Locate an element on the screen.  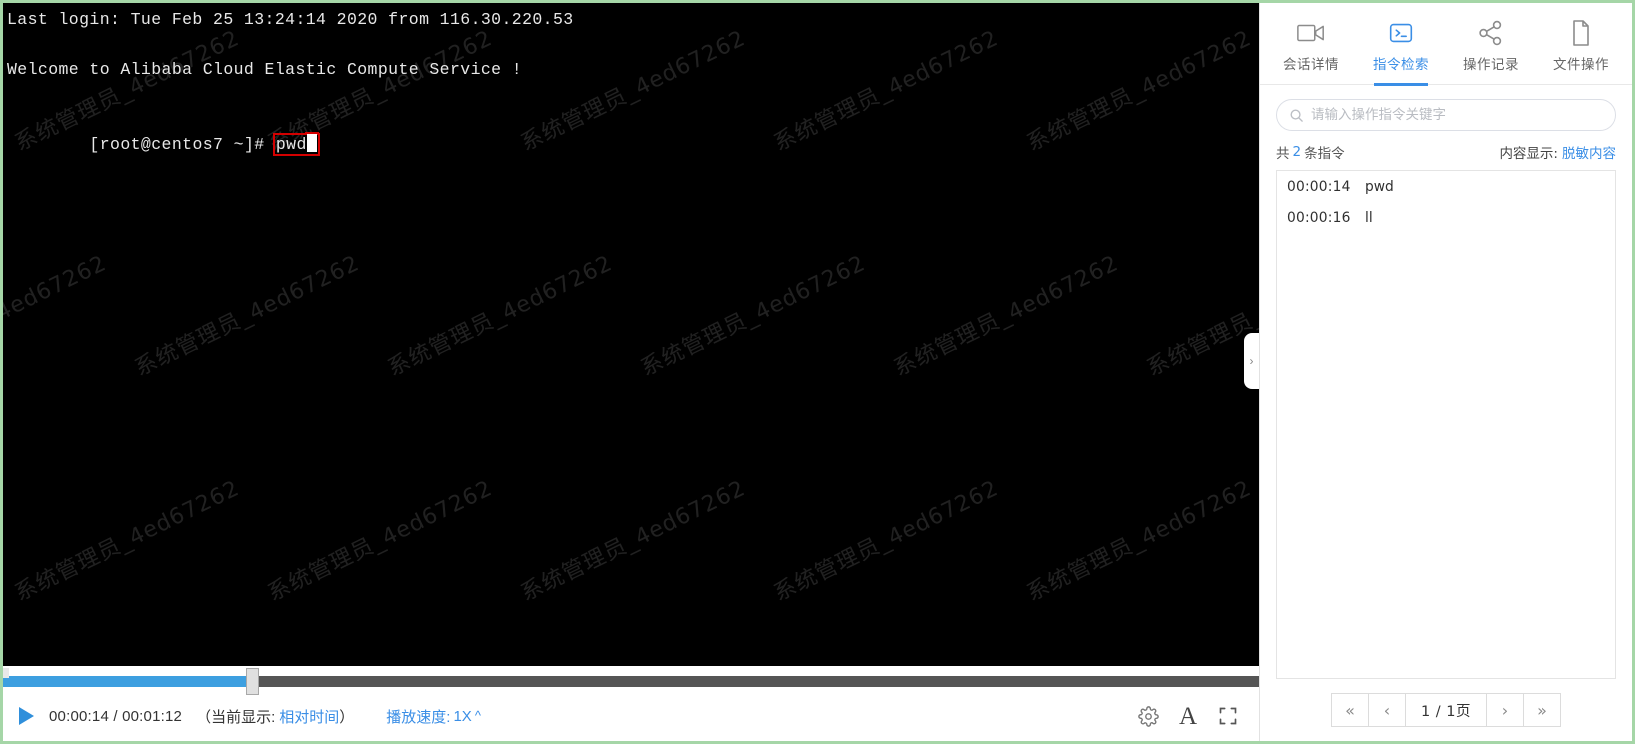
shell-prompt: [root@centos7 ~]# is located at coordinates (182, 144).